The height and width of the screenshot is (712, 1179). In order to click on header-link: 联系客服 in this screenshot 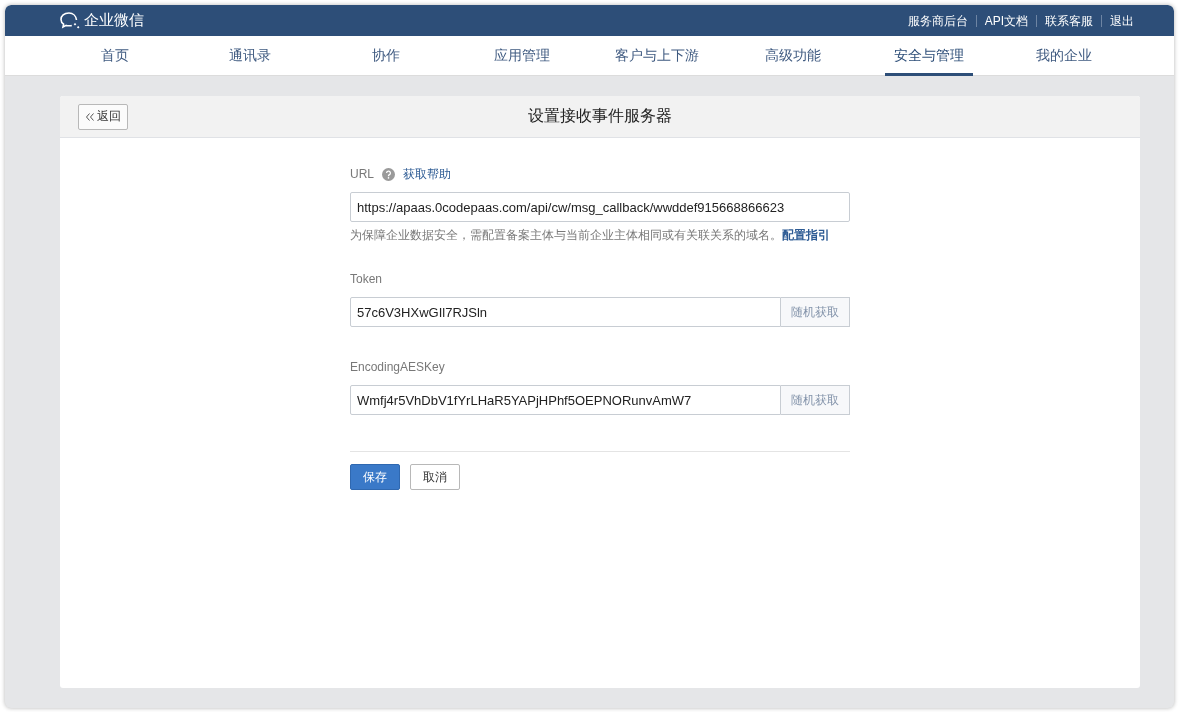, I will do `click(1068, 20)`.